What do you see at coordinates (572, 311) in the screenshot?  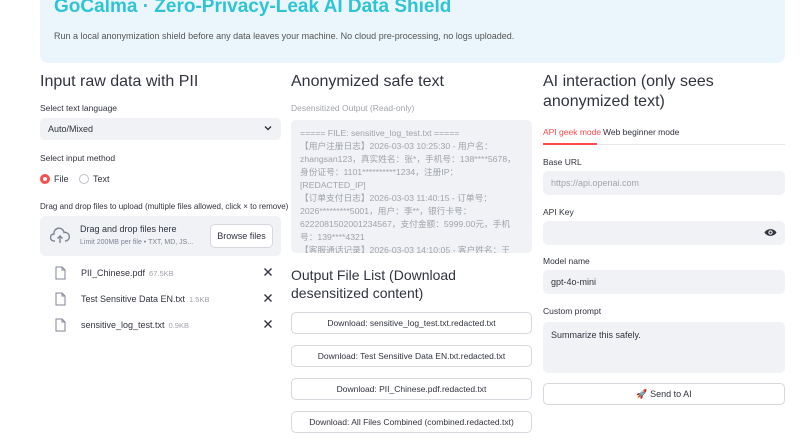 I see `prompt-label: Custom prompt` at bounding box center [572, 311].